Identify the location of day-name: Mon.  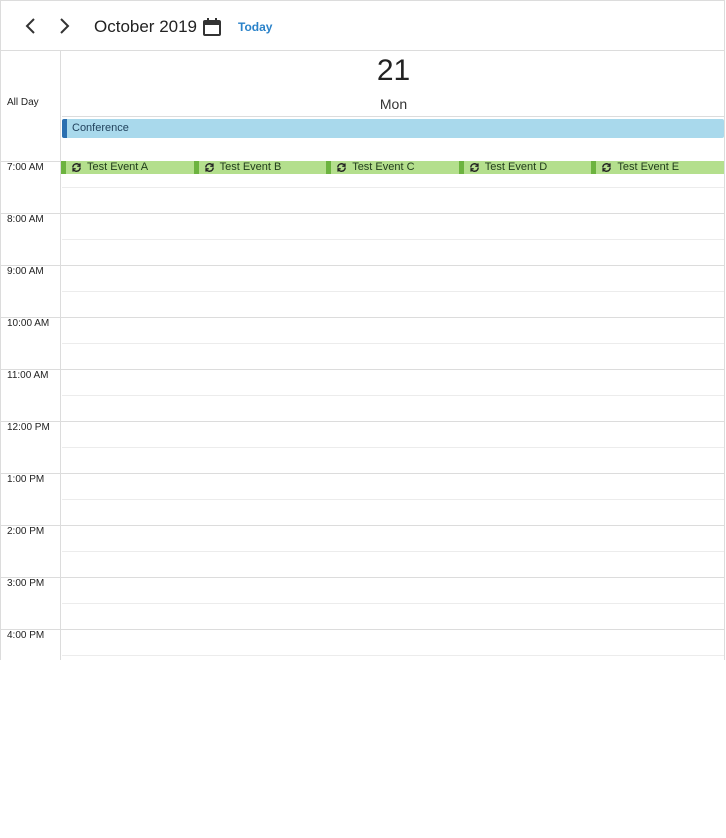
(393, 104).